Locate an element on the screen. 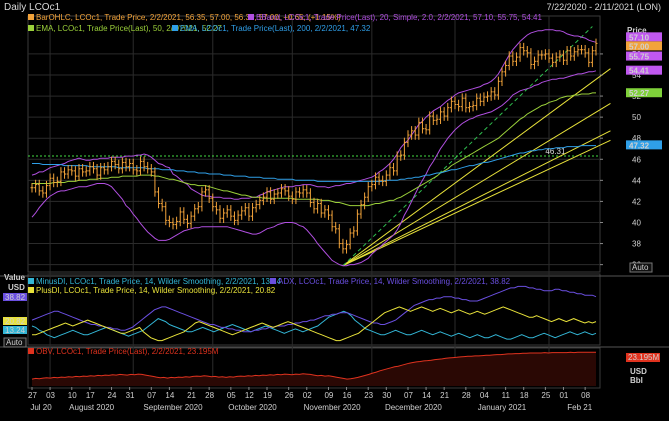  dmi-tag-value: 38.82 is located at coordinates (15, 297).